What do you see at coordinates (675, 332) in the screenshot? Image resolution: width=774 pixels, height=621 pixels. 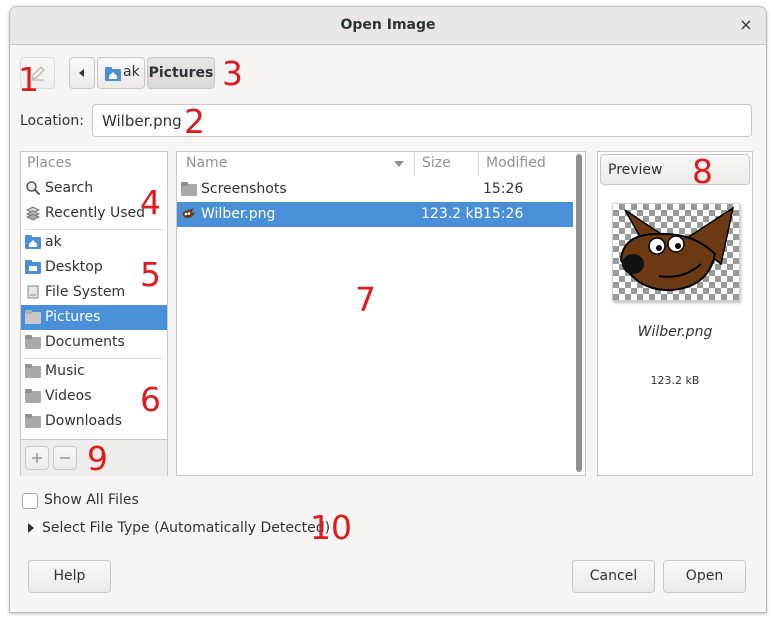 I see `preview-filename: Wilber.png` at bounding box center [675, 332].